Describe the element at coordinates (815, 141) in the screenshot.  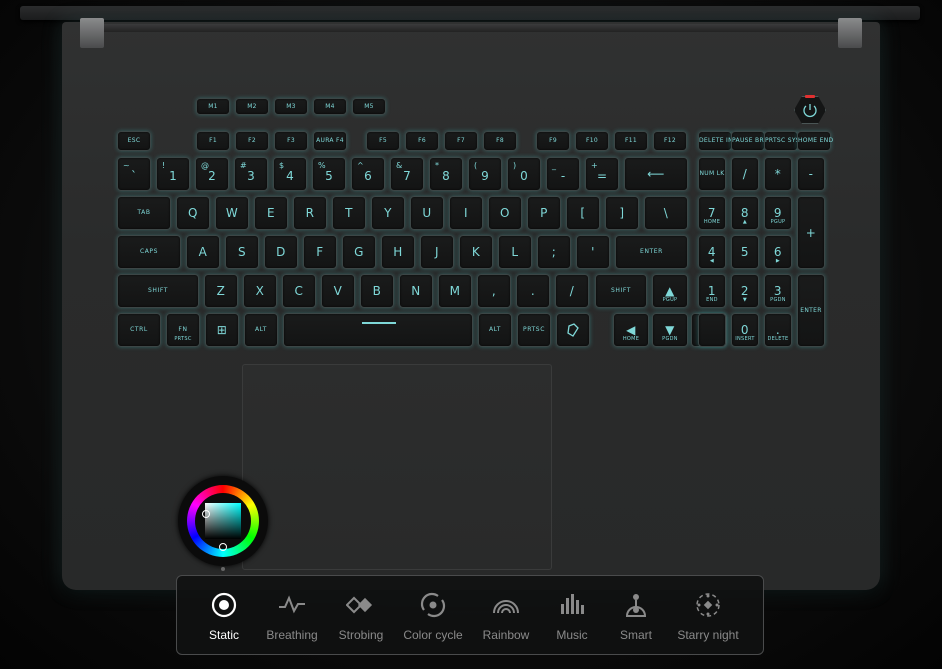
I see `key-home-end: HOME END` at that location.